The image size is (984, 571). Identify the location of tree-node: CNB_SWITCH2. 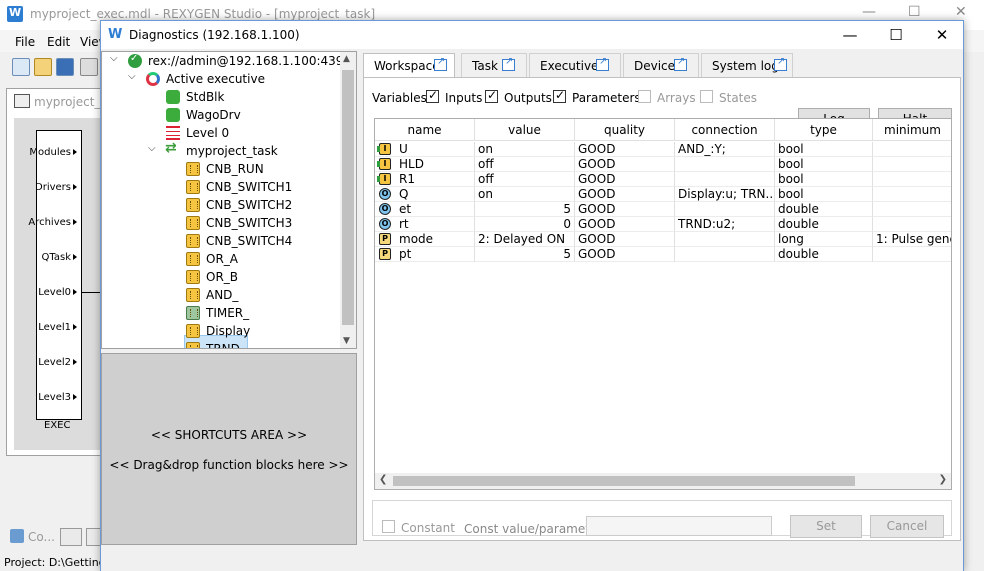
(221, 205).